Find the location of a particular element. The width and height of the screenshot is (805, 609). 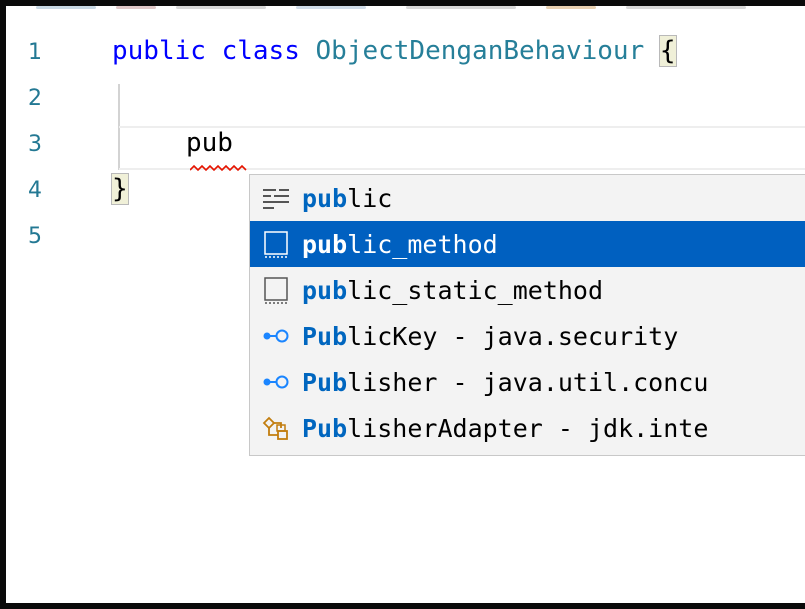

typed-text: pub is located at coordinates (209, 143).